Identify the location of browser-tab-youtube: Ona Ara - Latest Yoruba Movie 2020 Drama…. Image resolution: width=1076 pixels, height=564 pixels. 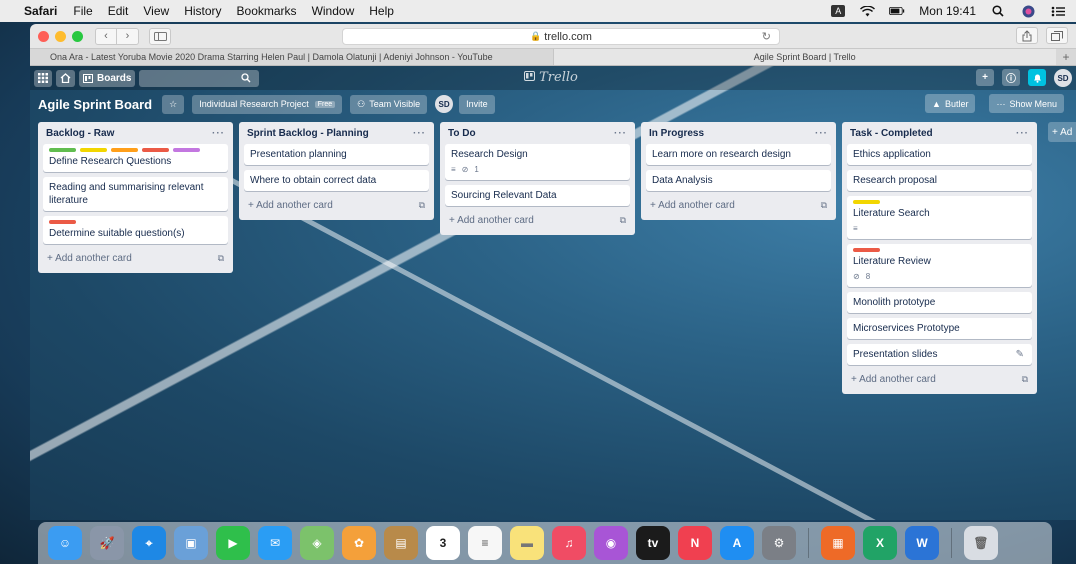
(291, 57).